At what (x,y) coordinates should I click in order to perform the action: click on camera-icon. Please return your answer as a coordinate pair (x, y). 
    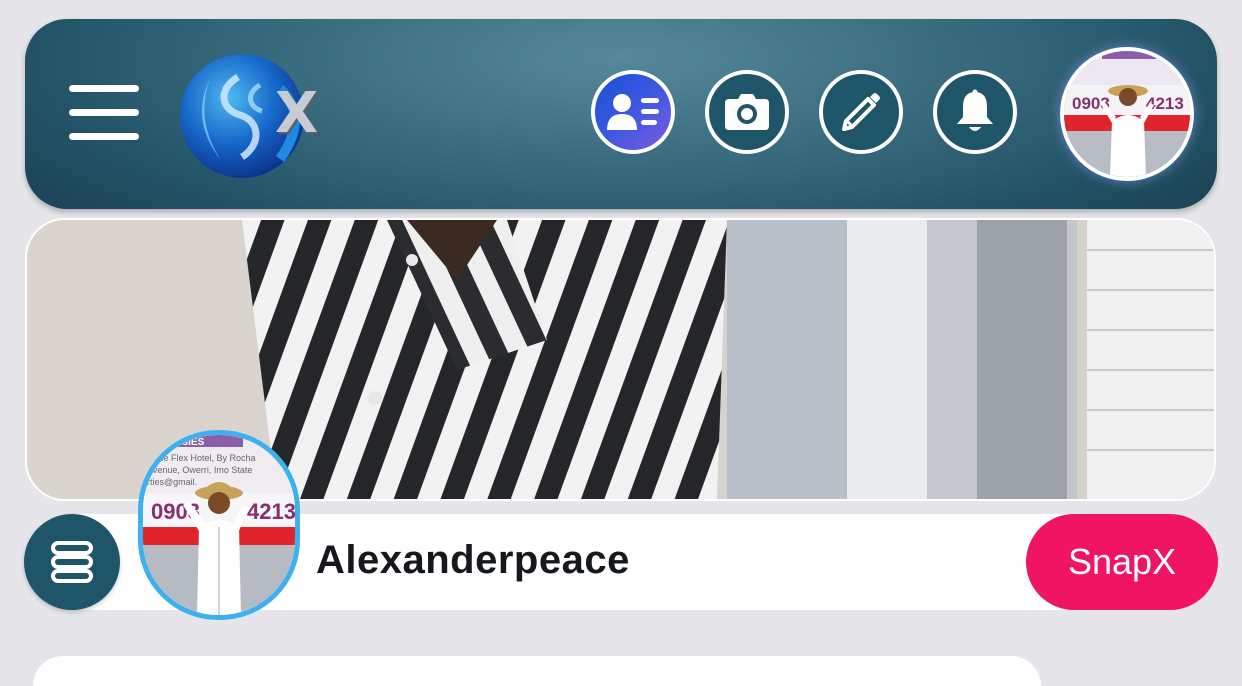
    Looking at the image, I should click on (747, 112).